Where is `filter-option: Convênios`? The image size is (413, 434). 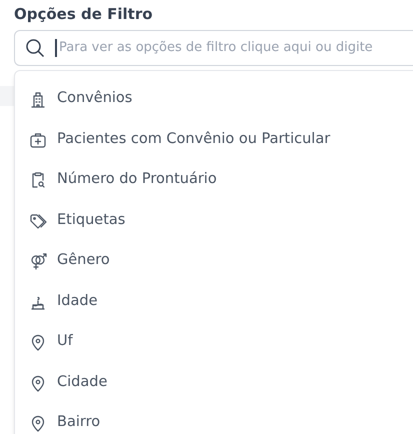
filter-option: Convênios is located at coordinates (214, 99).